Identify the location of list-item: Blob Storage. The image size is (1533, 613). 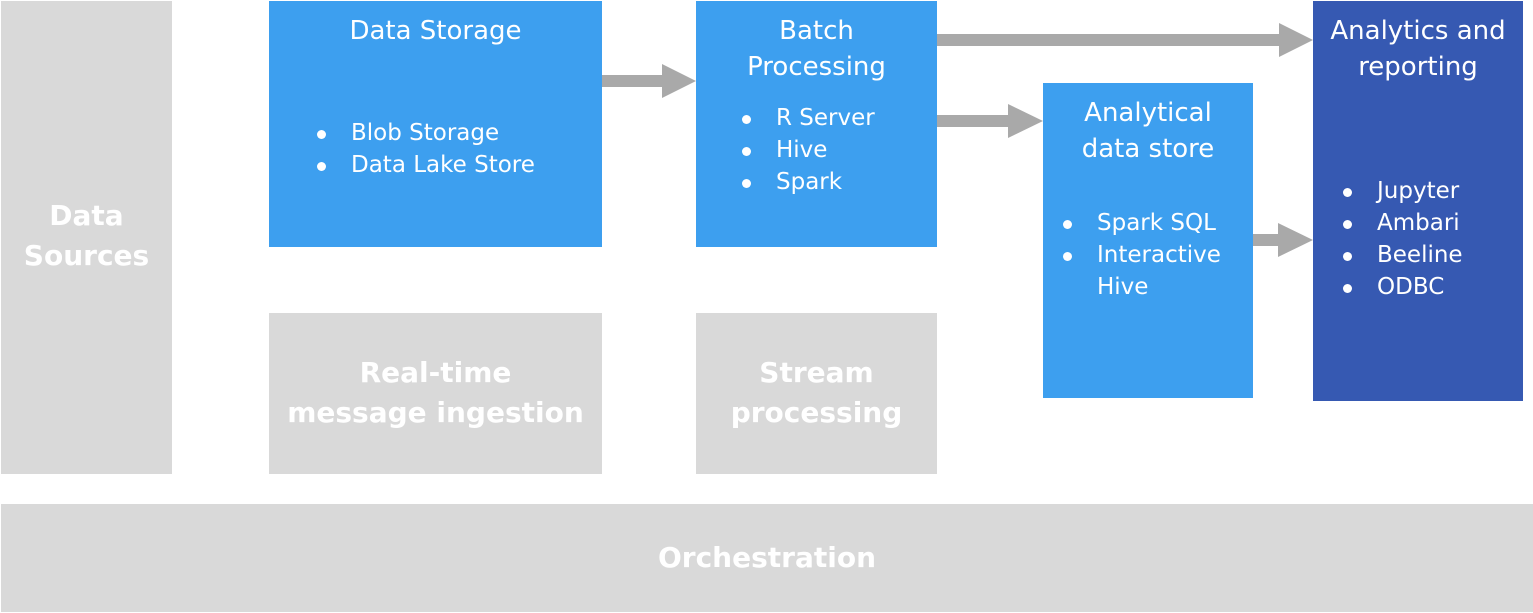
(424, 133).